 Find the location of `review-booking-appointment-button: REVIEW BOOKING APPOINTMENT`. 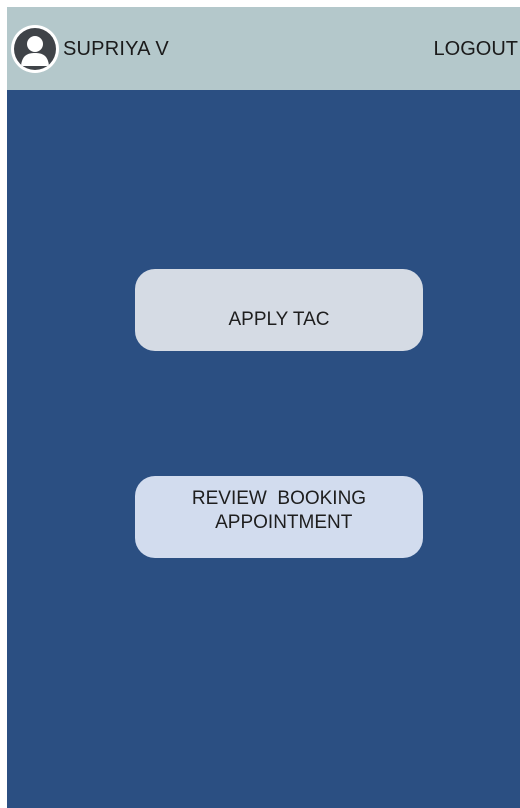

review-booking-appointment-button: REVIEW BOOKING APPOINTMENT is located at coordinates (279, 517).